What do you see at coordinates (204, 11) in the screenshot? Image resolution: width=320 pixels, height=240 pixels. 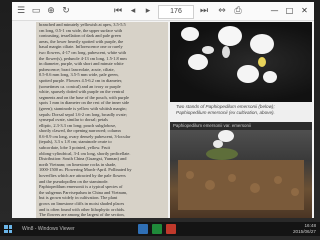 I see `last-page-icon: ⏭` at bounding box center [204, 11].